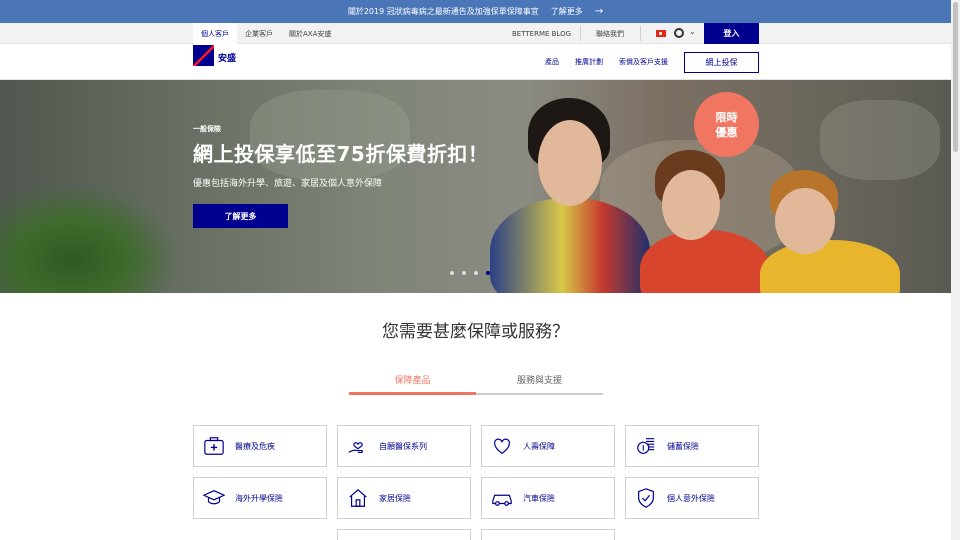  I want to click on announcement-bar: 關於2019 冠狀病毒病之最新通告及加強保單保障事宜 了解更多 →, so click(475, 11).